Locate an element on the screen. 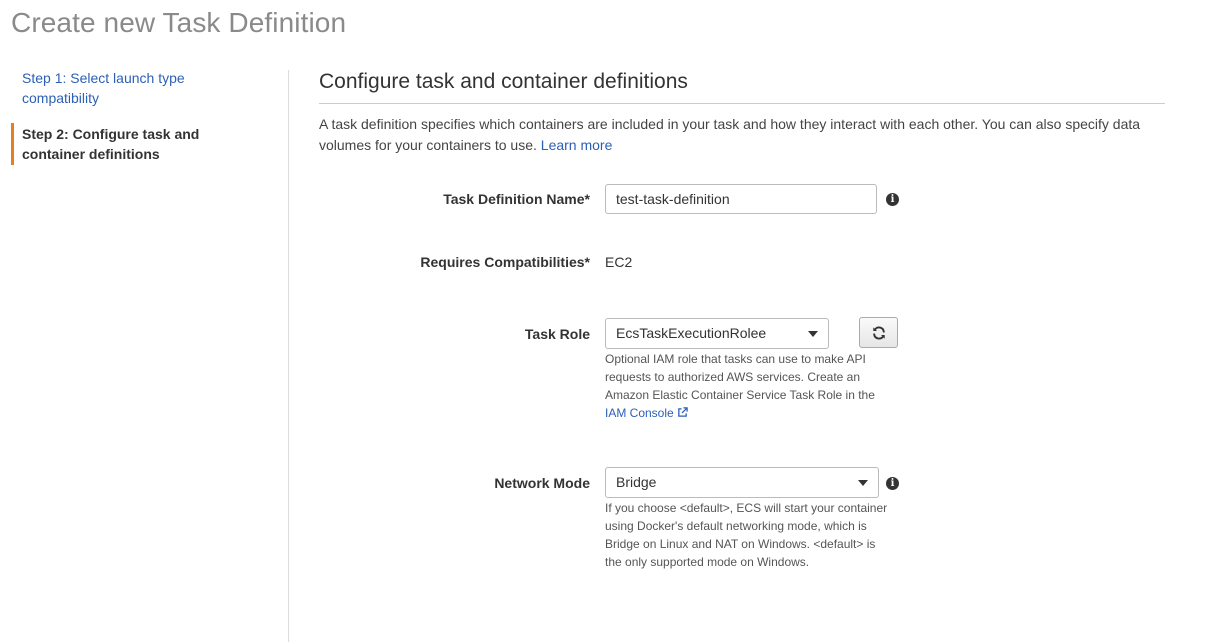 Image resolution: width=1215 pixels, height=642 pixels. refresh-task-roles-button is located at coordinates (878, 332).